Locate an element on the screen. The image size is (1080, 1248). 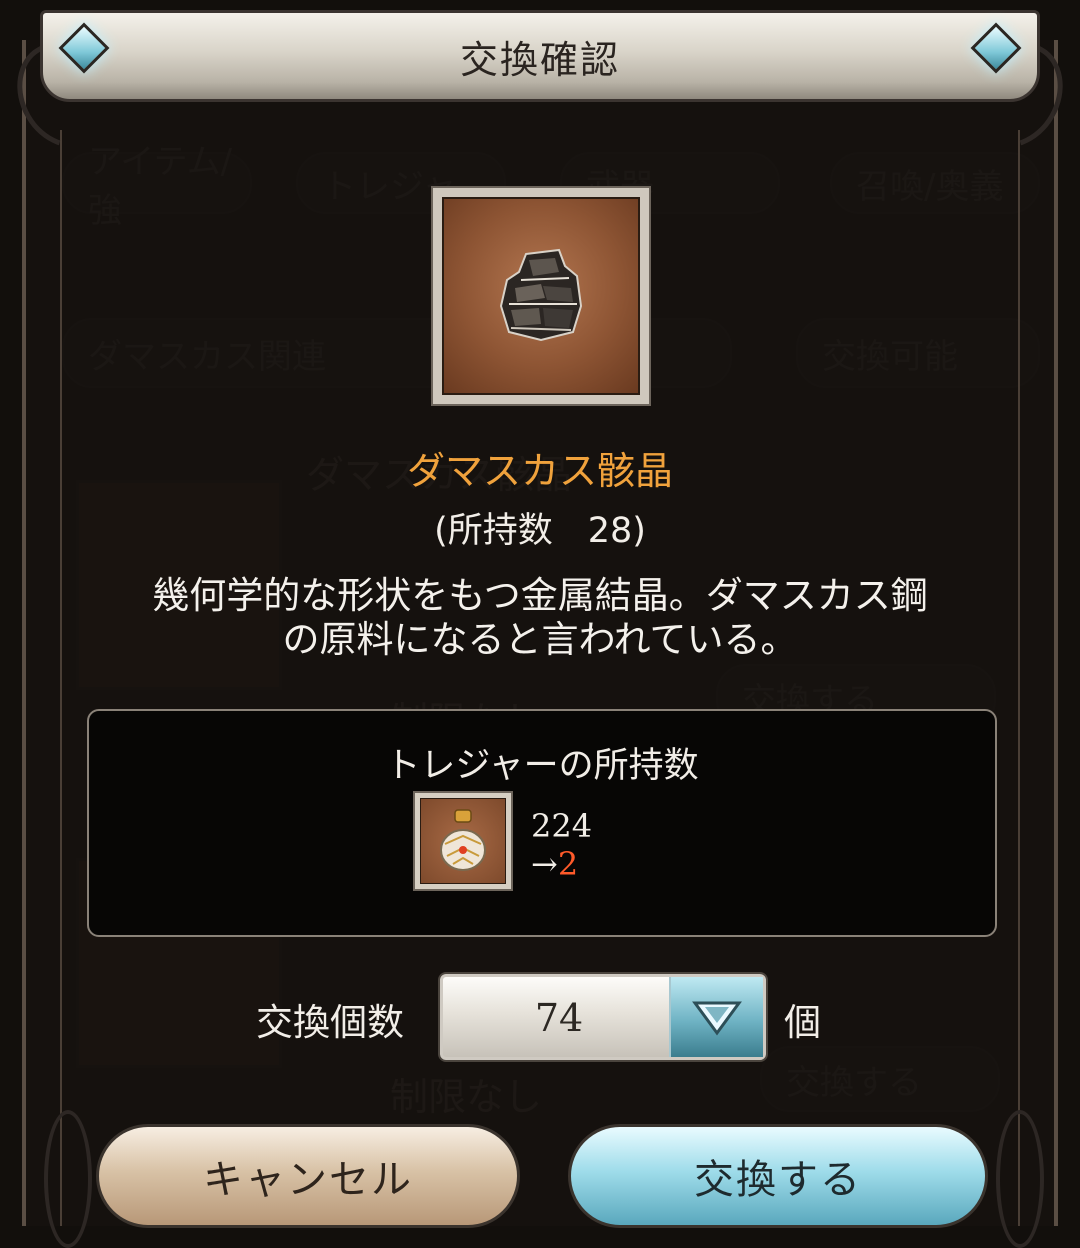
dialog-title: 交換確認 is located at coordinates (539, 59).